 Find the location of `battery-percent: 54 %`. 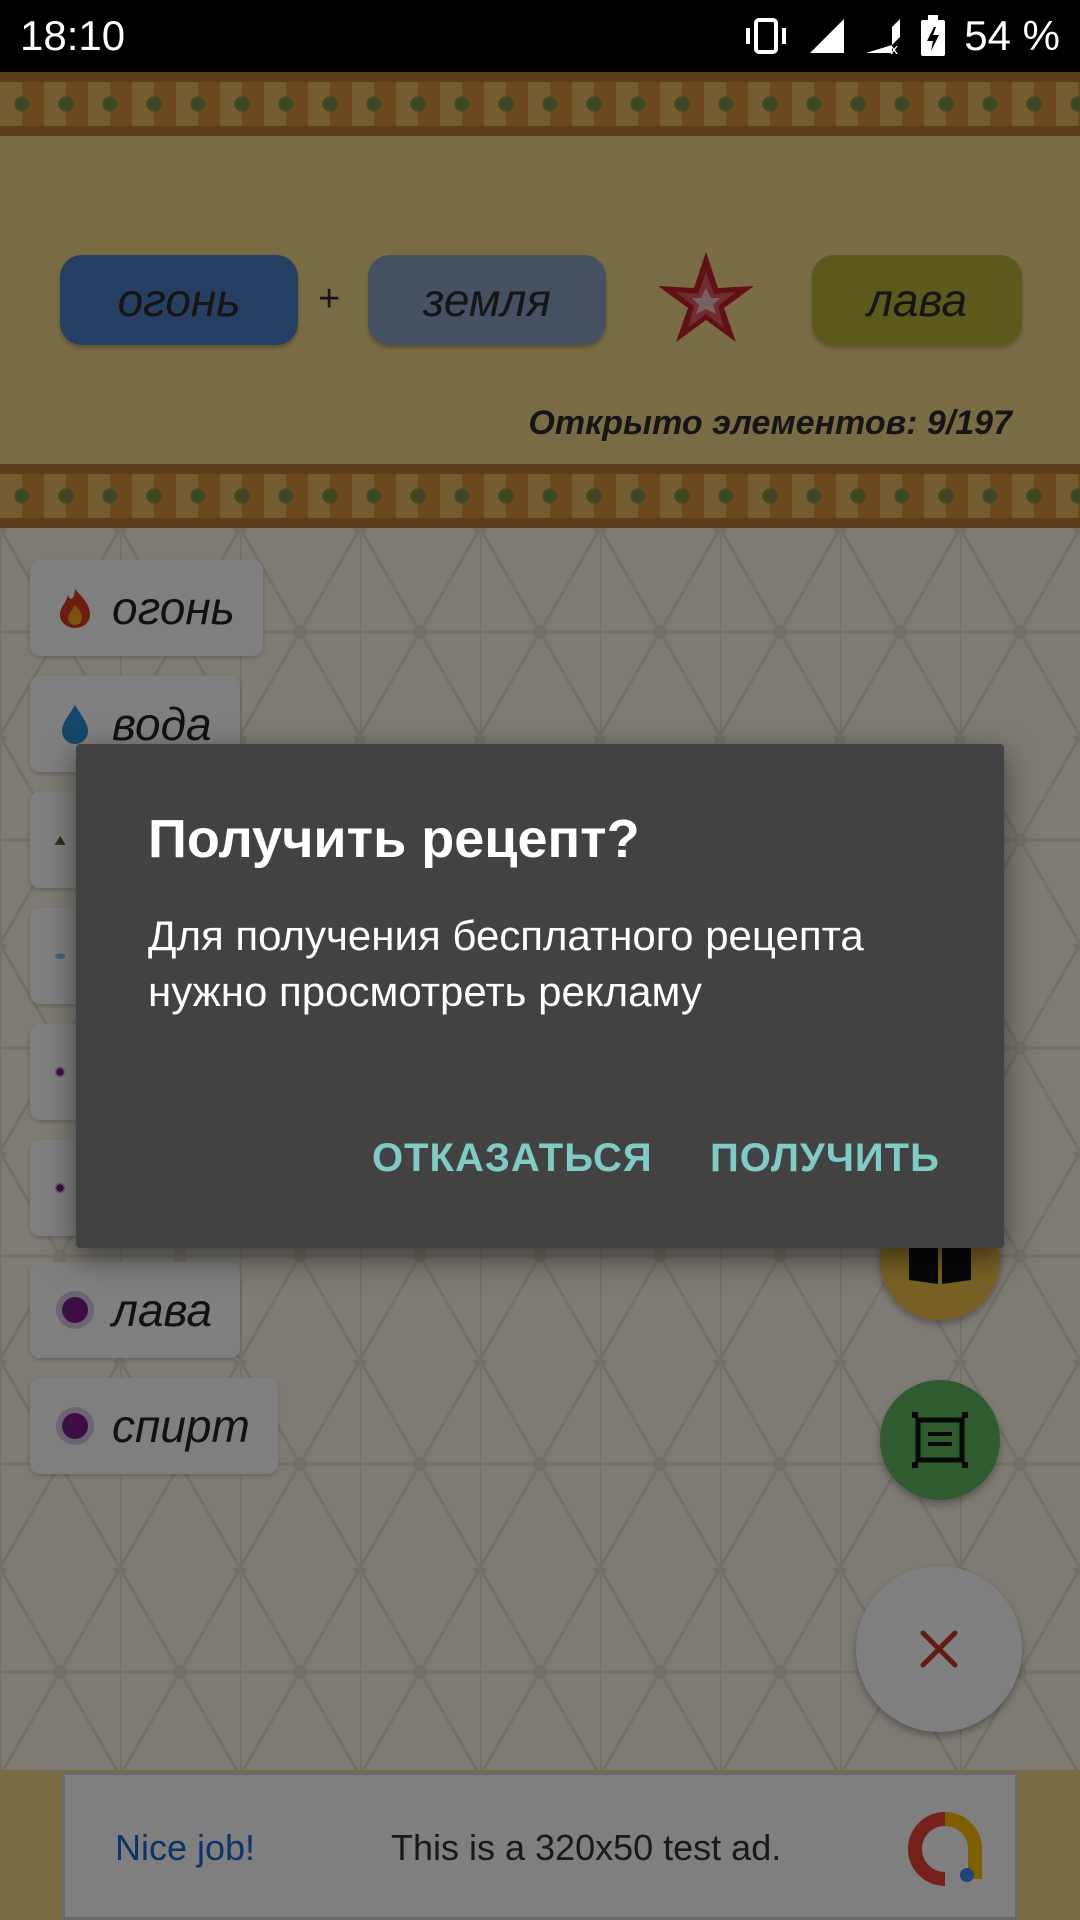

battery-percent: 54 % is located at coordinates (1012, 35).